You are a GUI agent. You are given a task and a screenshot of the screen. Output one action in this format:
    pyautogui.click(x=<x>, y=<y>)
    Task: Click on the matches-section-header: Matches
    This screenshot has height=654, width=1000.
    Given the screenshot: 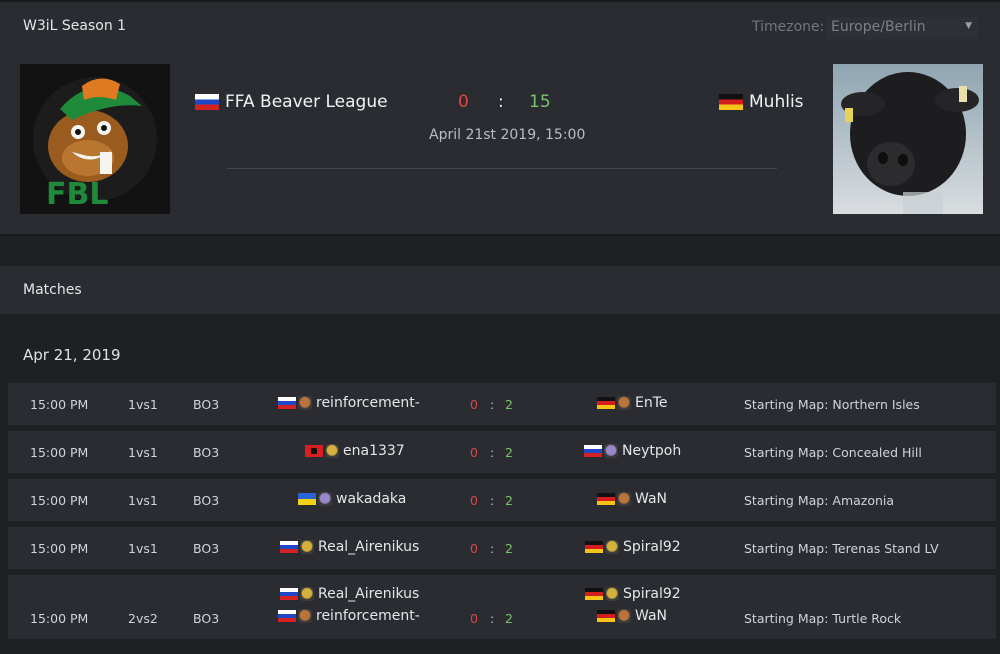 What is the action you would take?
    pyautogui.click(x=500, y=290)
    